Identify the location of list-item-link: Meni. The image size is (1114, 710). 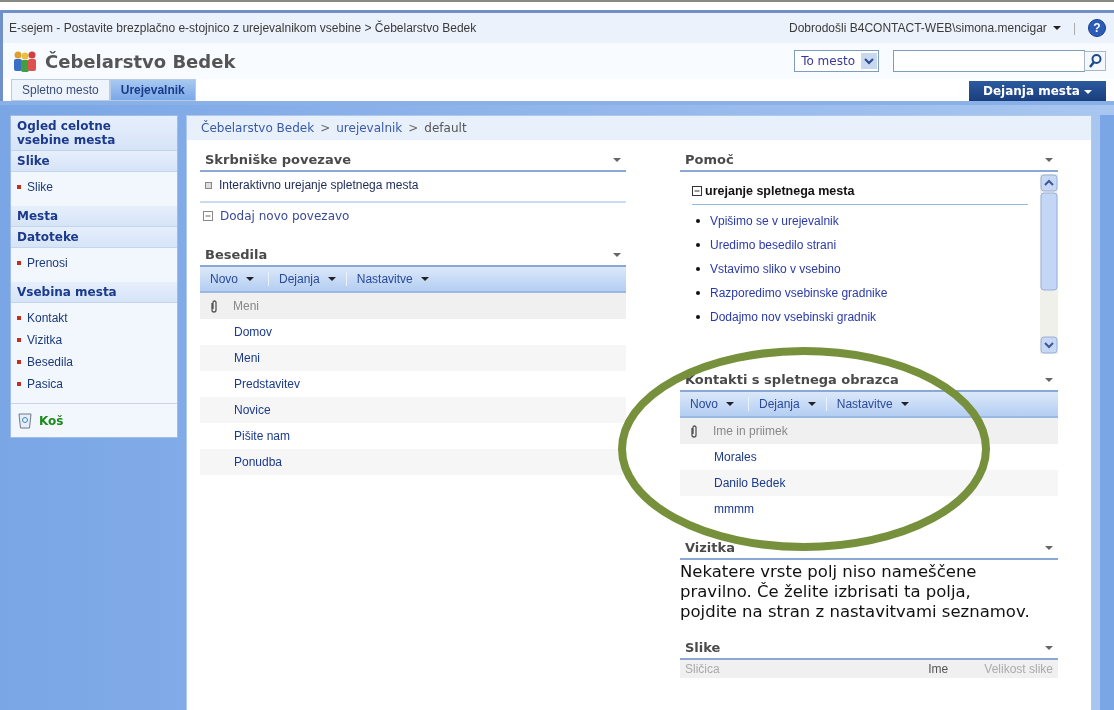
(247, 358).